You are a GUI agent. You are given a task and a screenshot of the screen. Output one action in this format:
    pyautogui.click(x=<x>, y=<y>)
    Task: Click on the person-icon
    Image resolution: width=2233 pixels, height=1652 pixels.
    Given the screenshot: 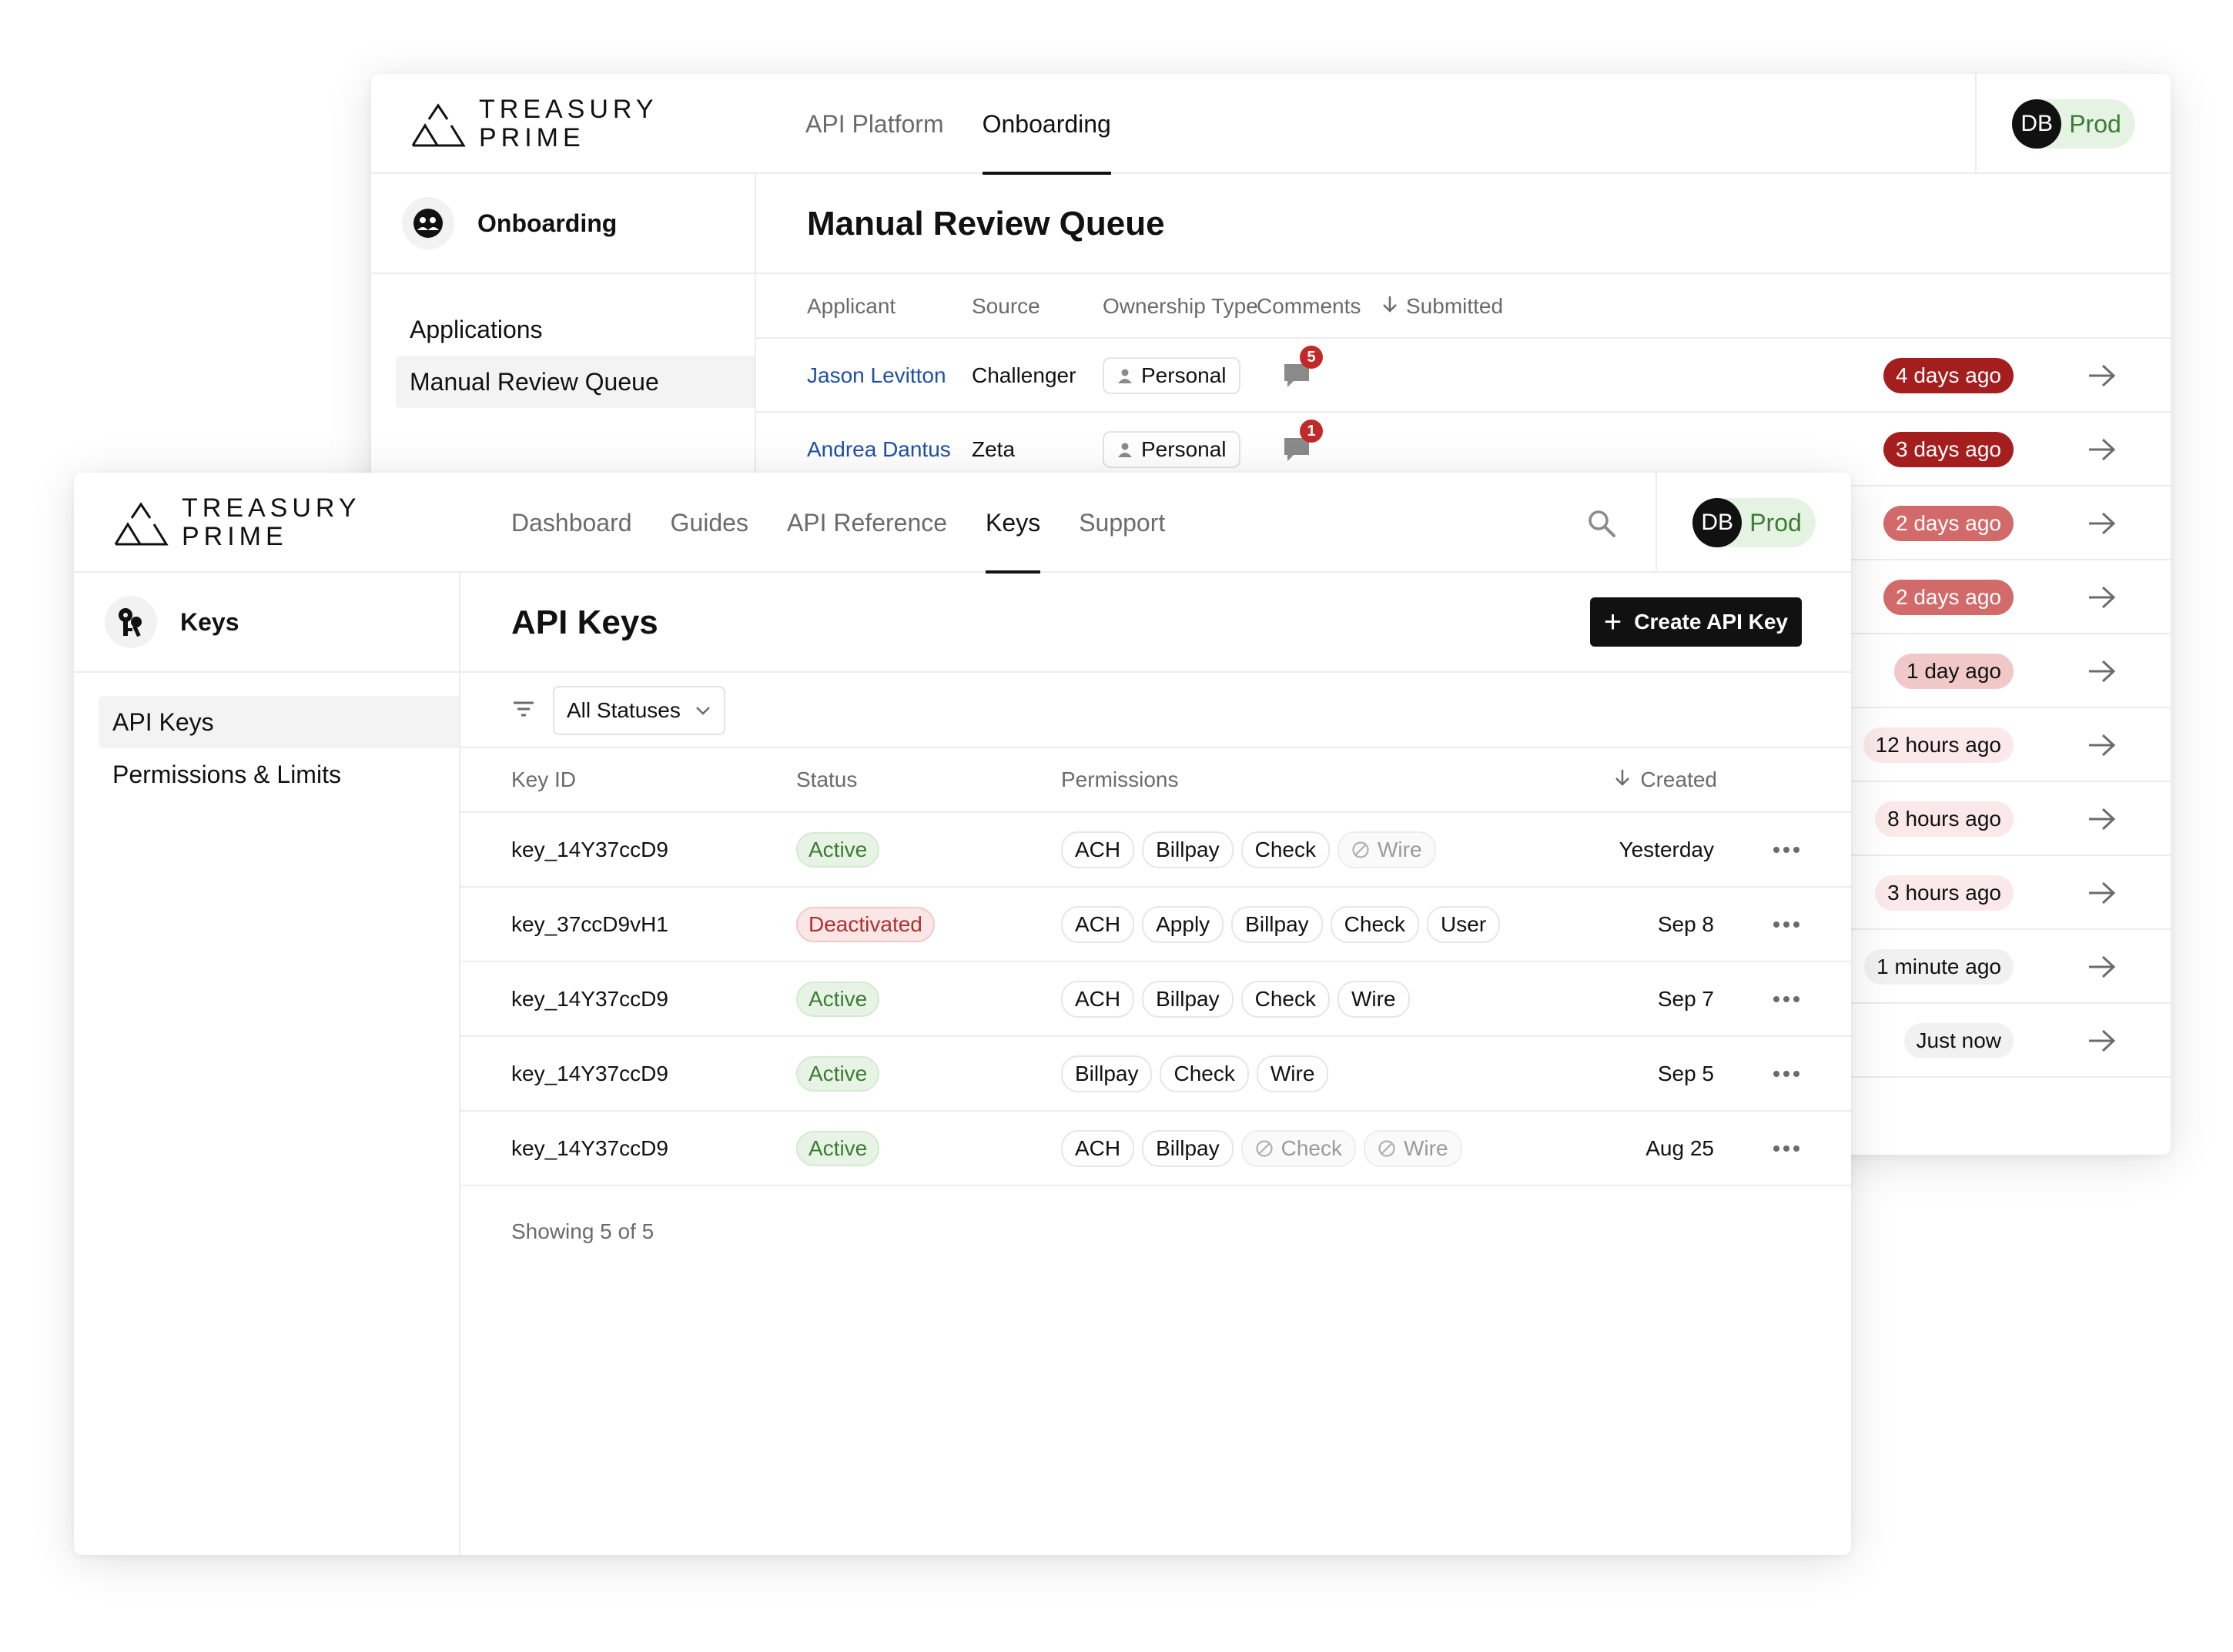 What is the action you would take?
    pyautogui.click(x=1125, y=450)
    